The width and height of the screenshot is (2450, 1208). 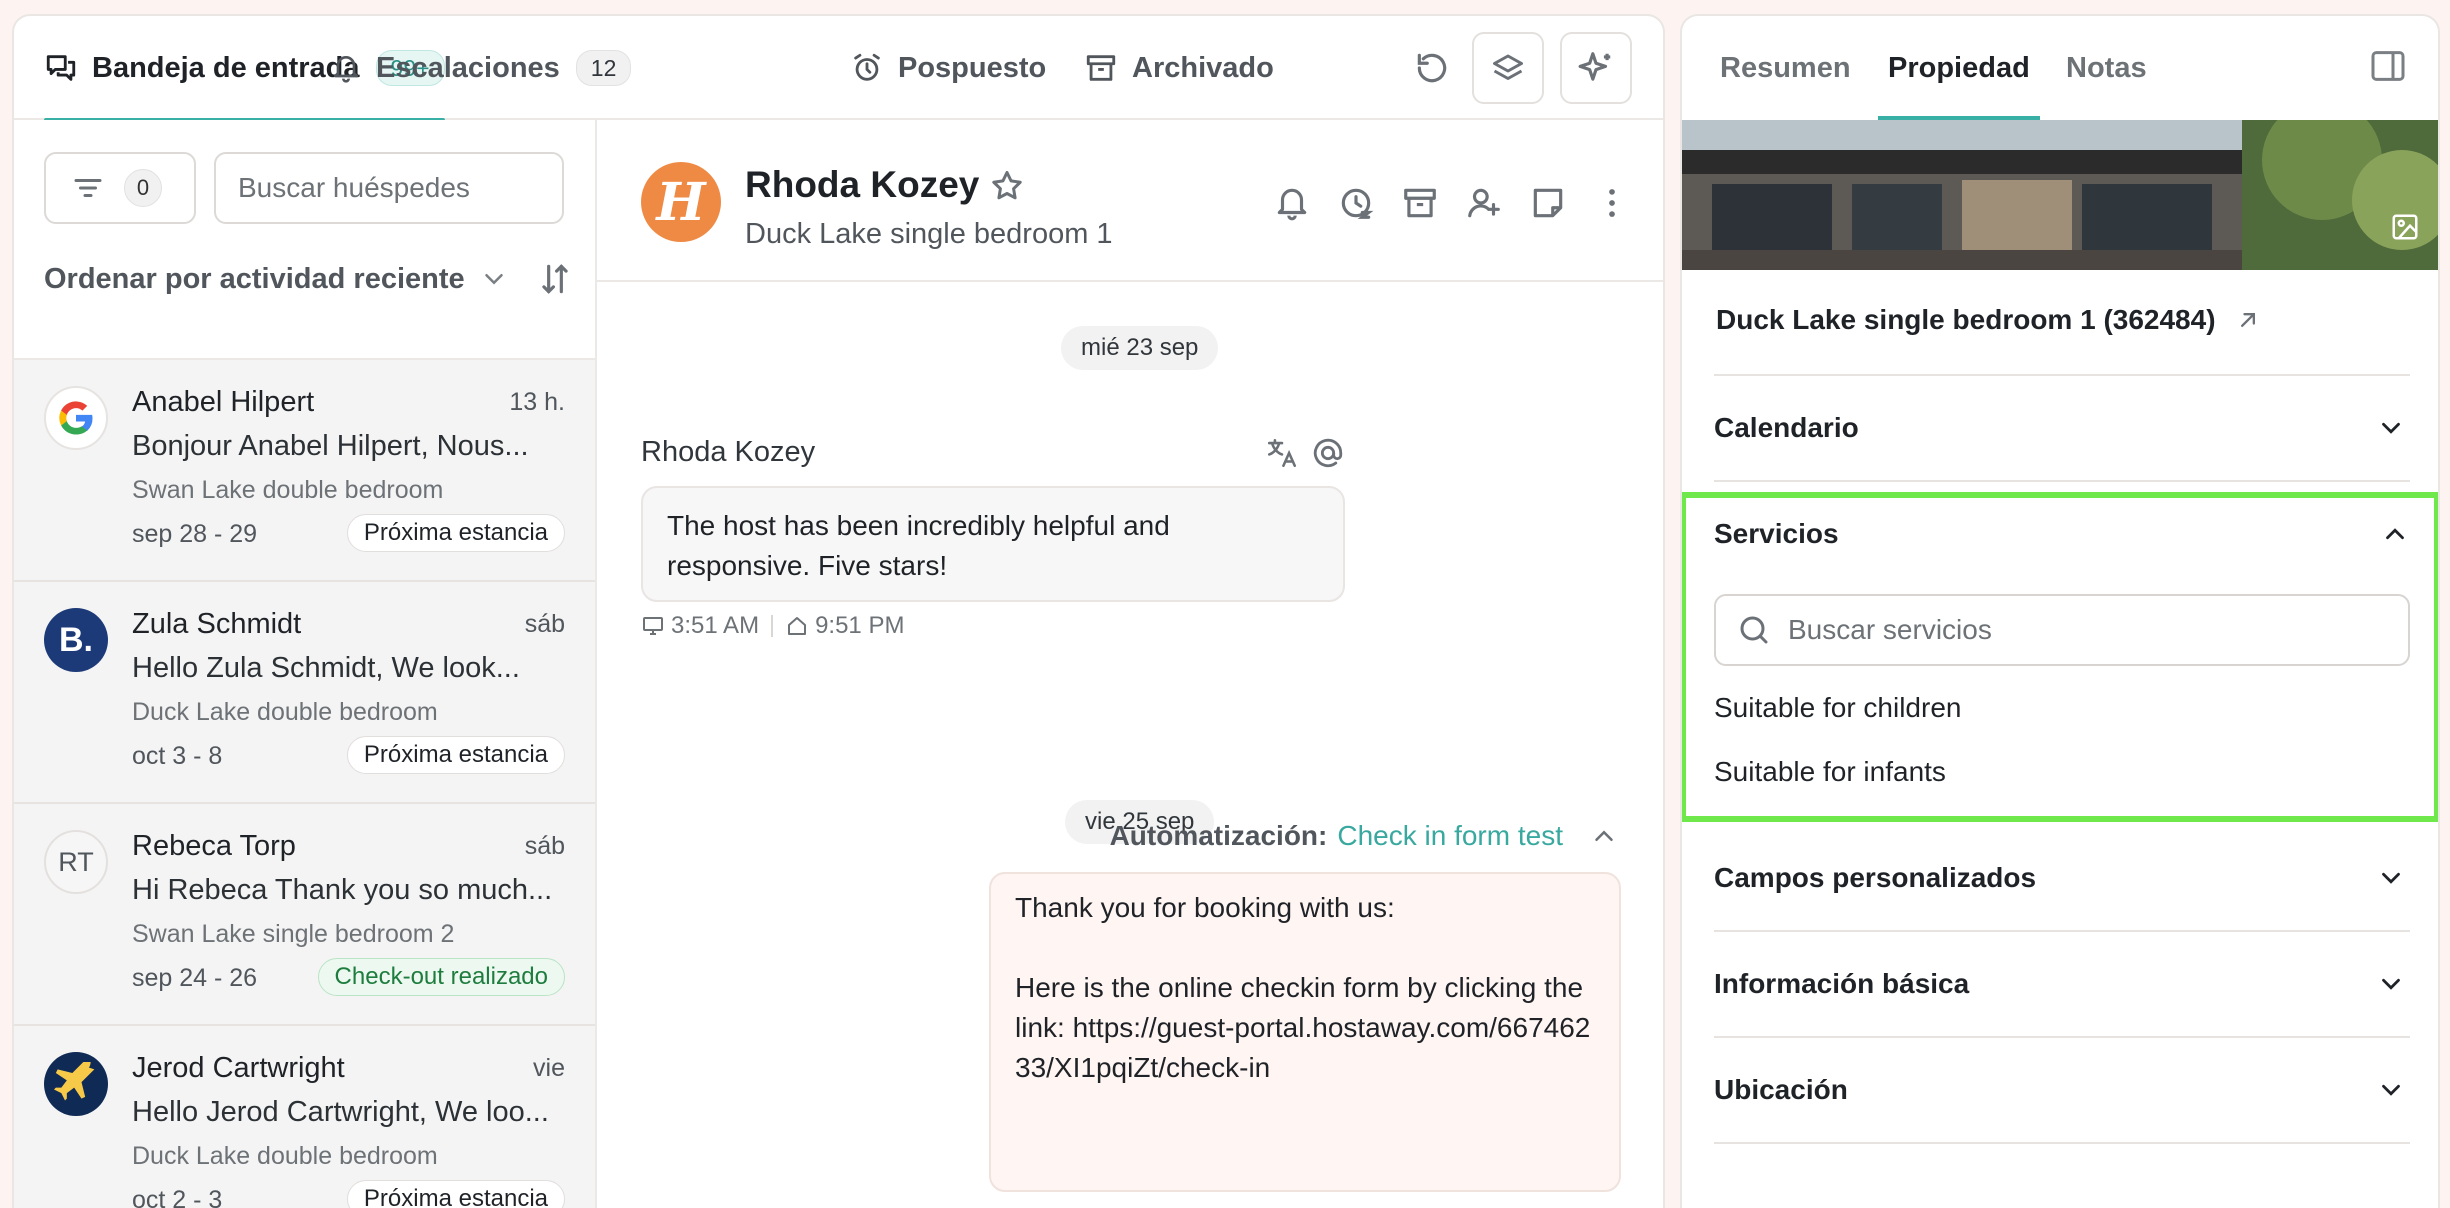 I want to click on alarm-clock-icon, so click(x=867, y=68).